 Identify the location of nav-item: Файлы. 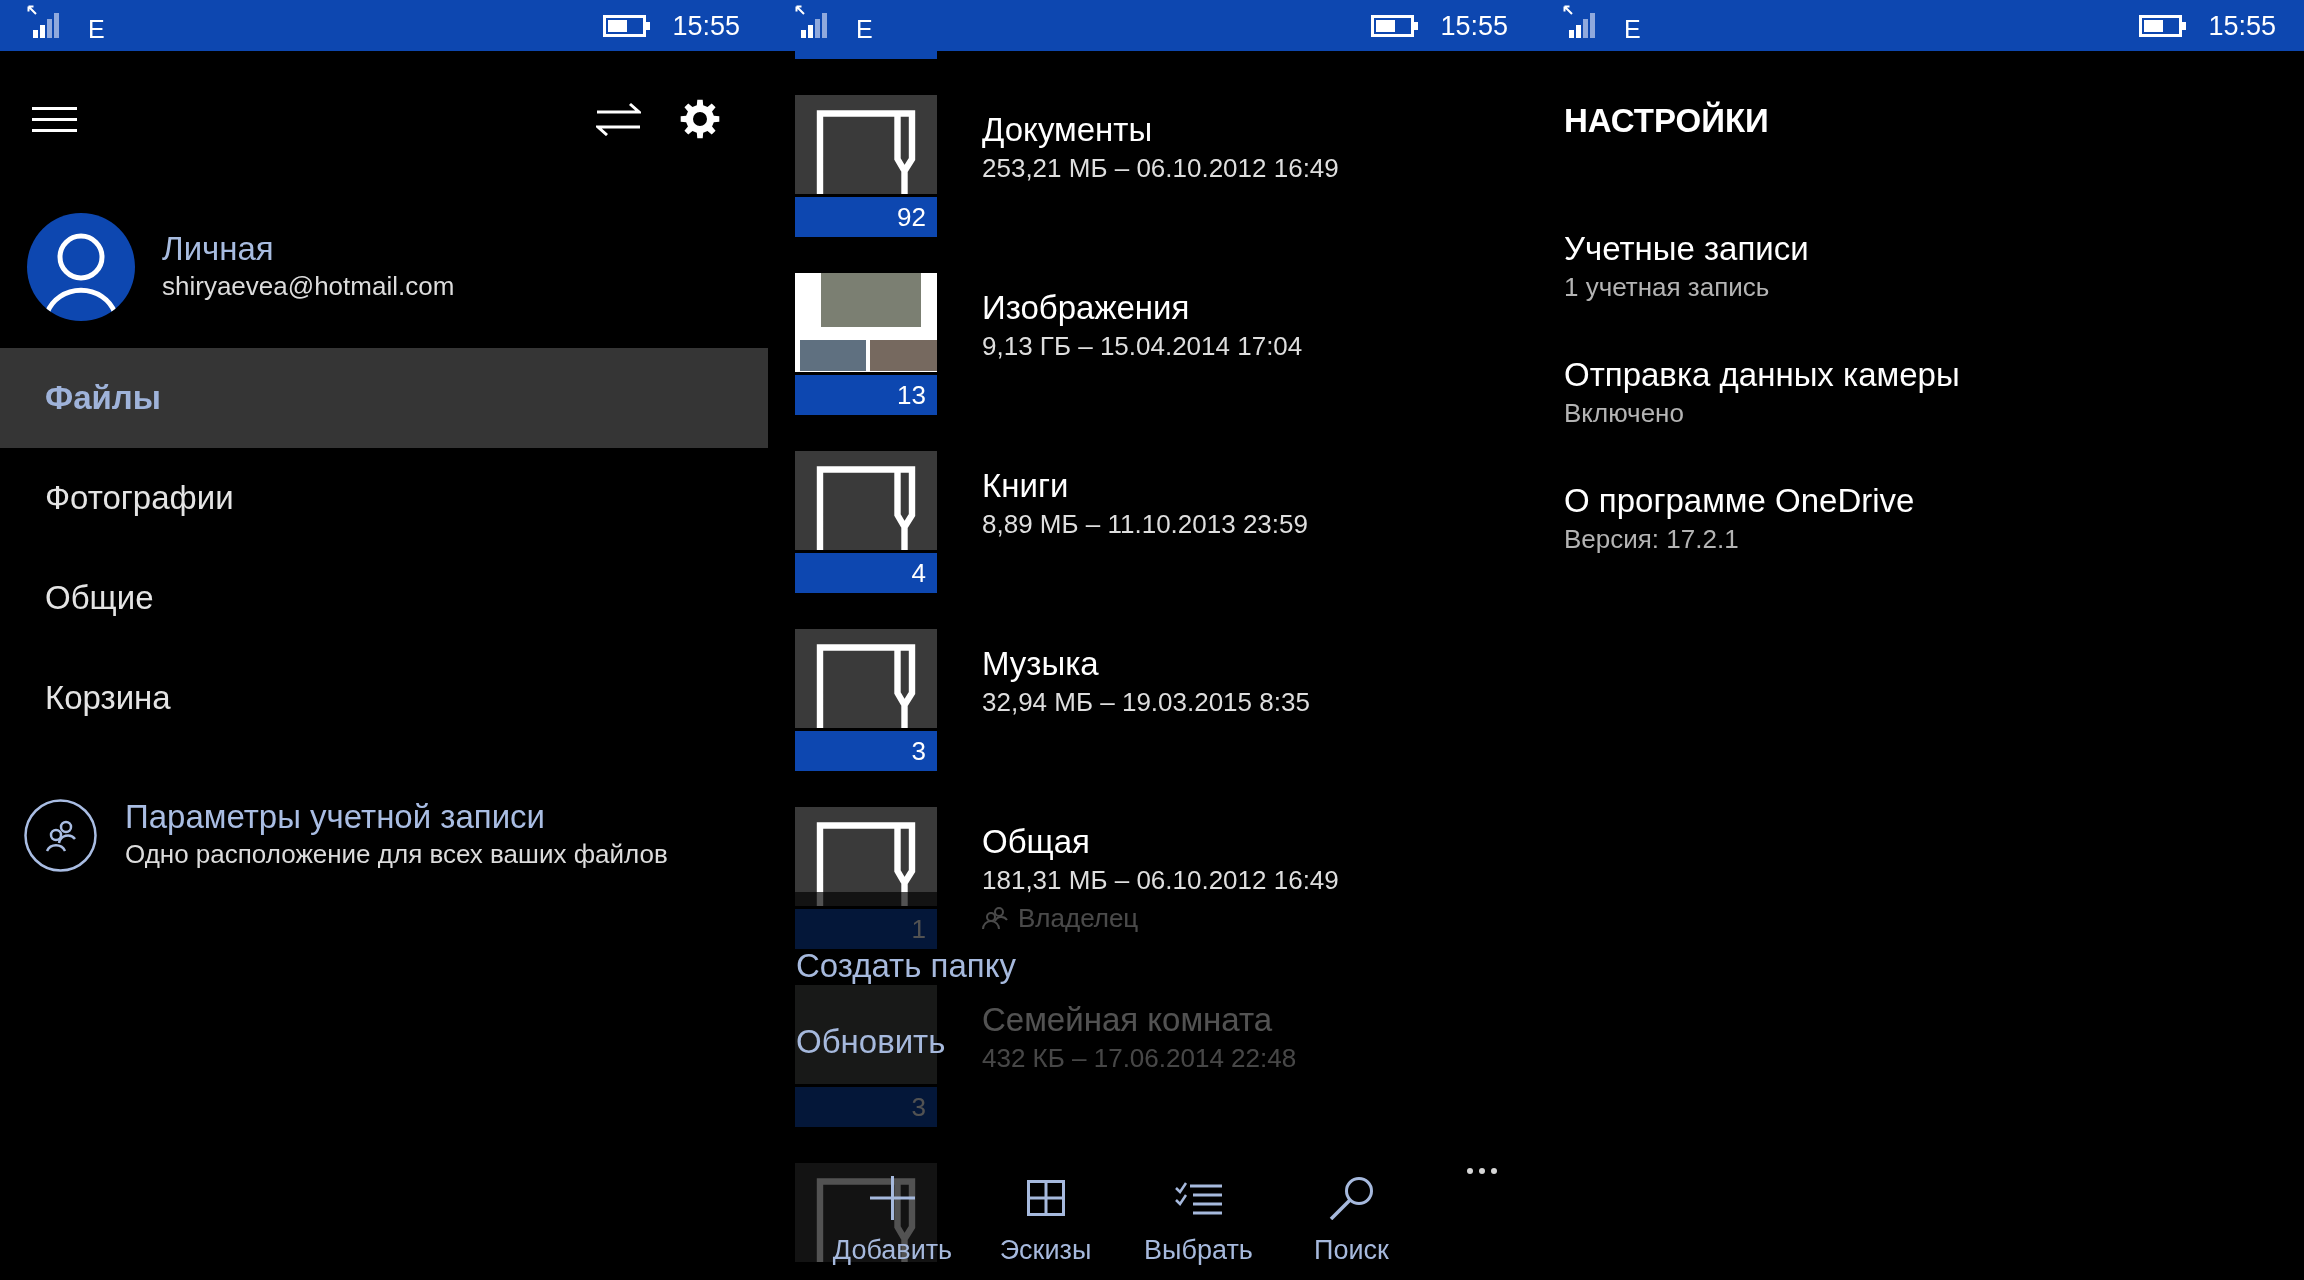
(384, 398).